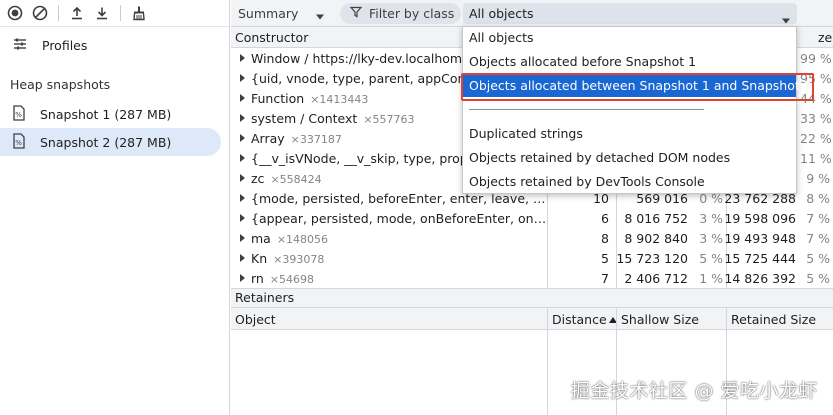  What do you see at coordinates (366, 58) in the screenshot?
I see `constructor-name: Window / https://lky-dev.localhome.c` at bounding box center [366, 58].